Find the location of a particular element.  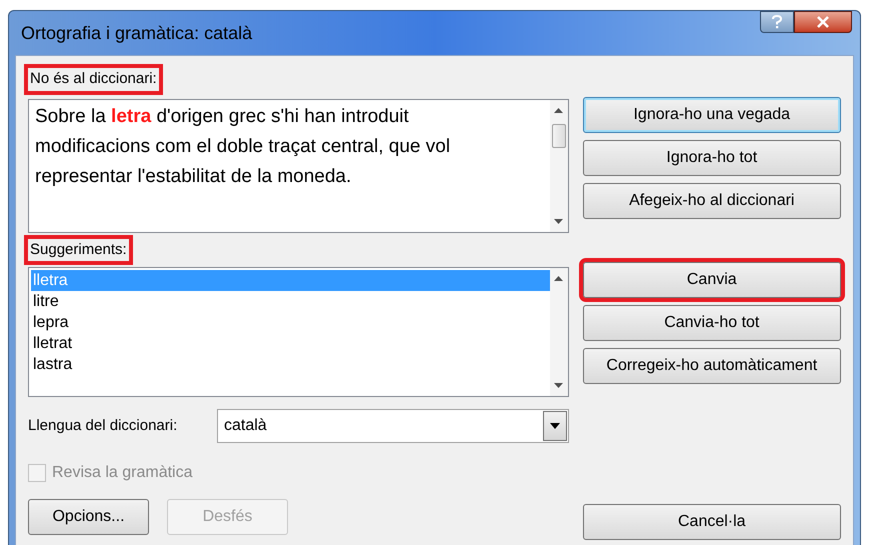

dialog-button: Cancel·la is located at coordinates (711, 522).